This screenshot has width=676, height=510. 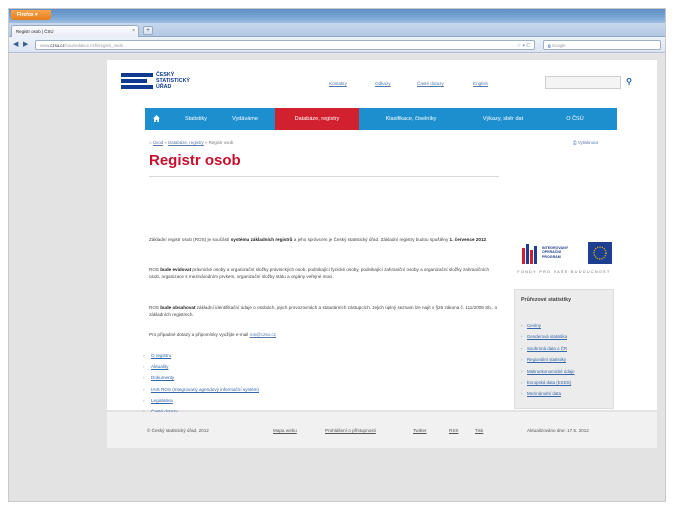 I want to click on tab-strip: Registr osob | ČSÚ × +, so click(x=337, y=30).